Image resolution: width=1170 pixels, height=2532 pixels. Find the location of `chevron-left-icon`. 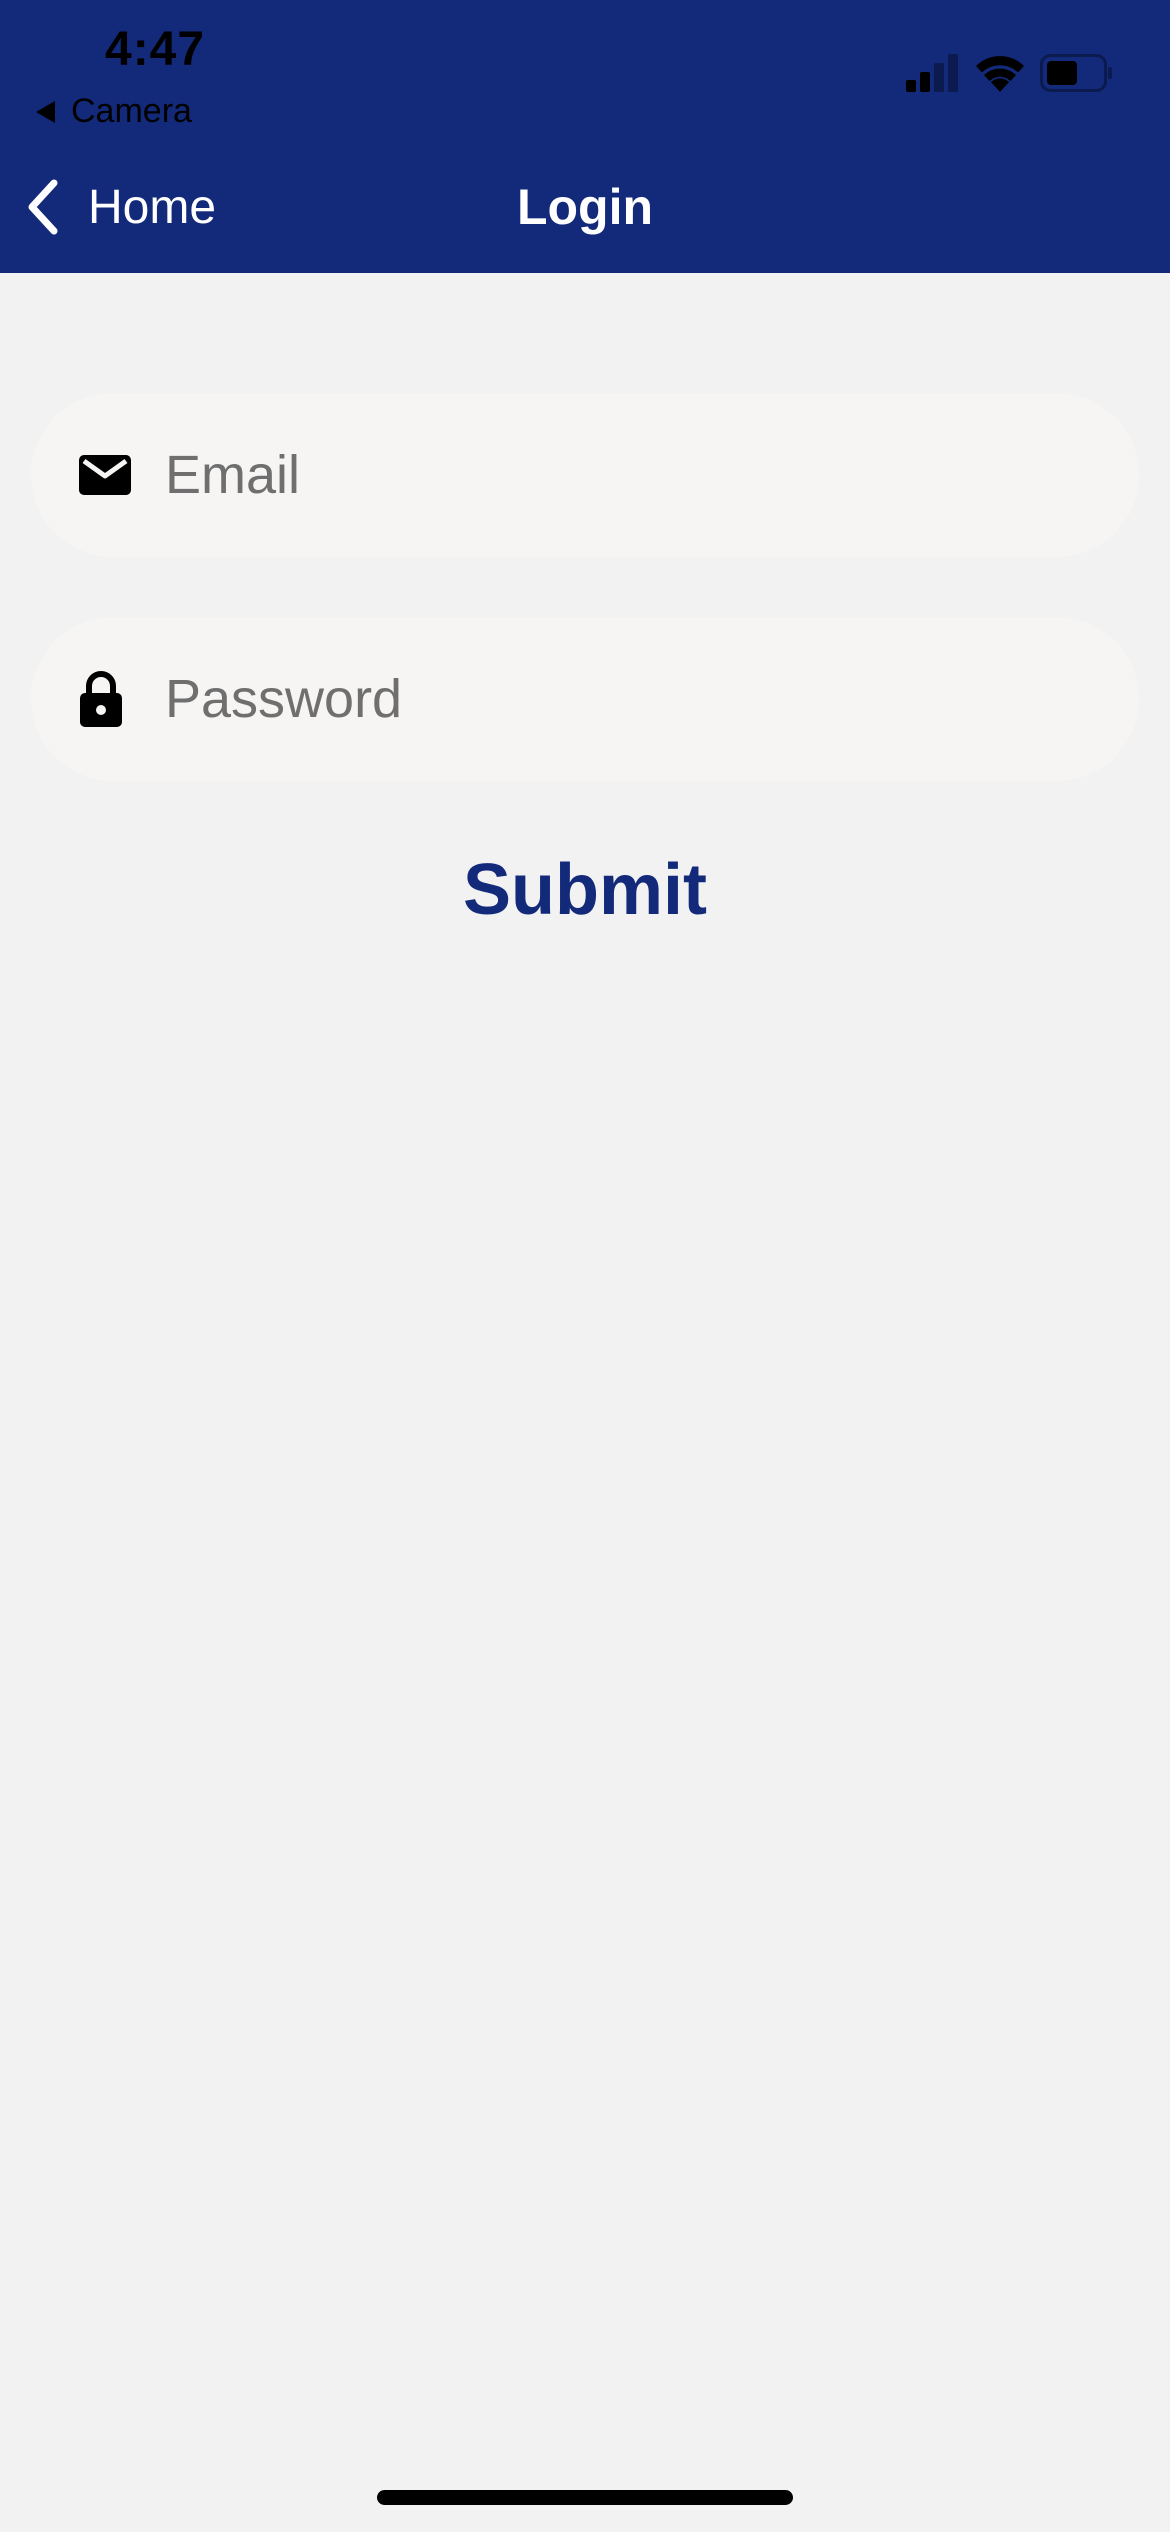

chevron-left-icon is located at coordinates (43, 207).